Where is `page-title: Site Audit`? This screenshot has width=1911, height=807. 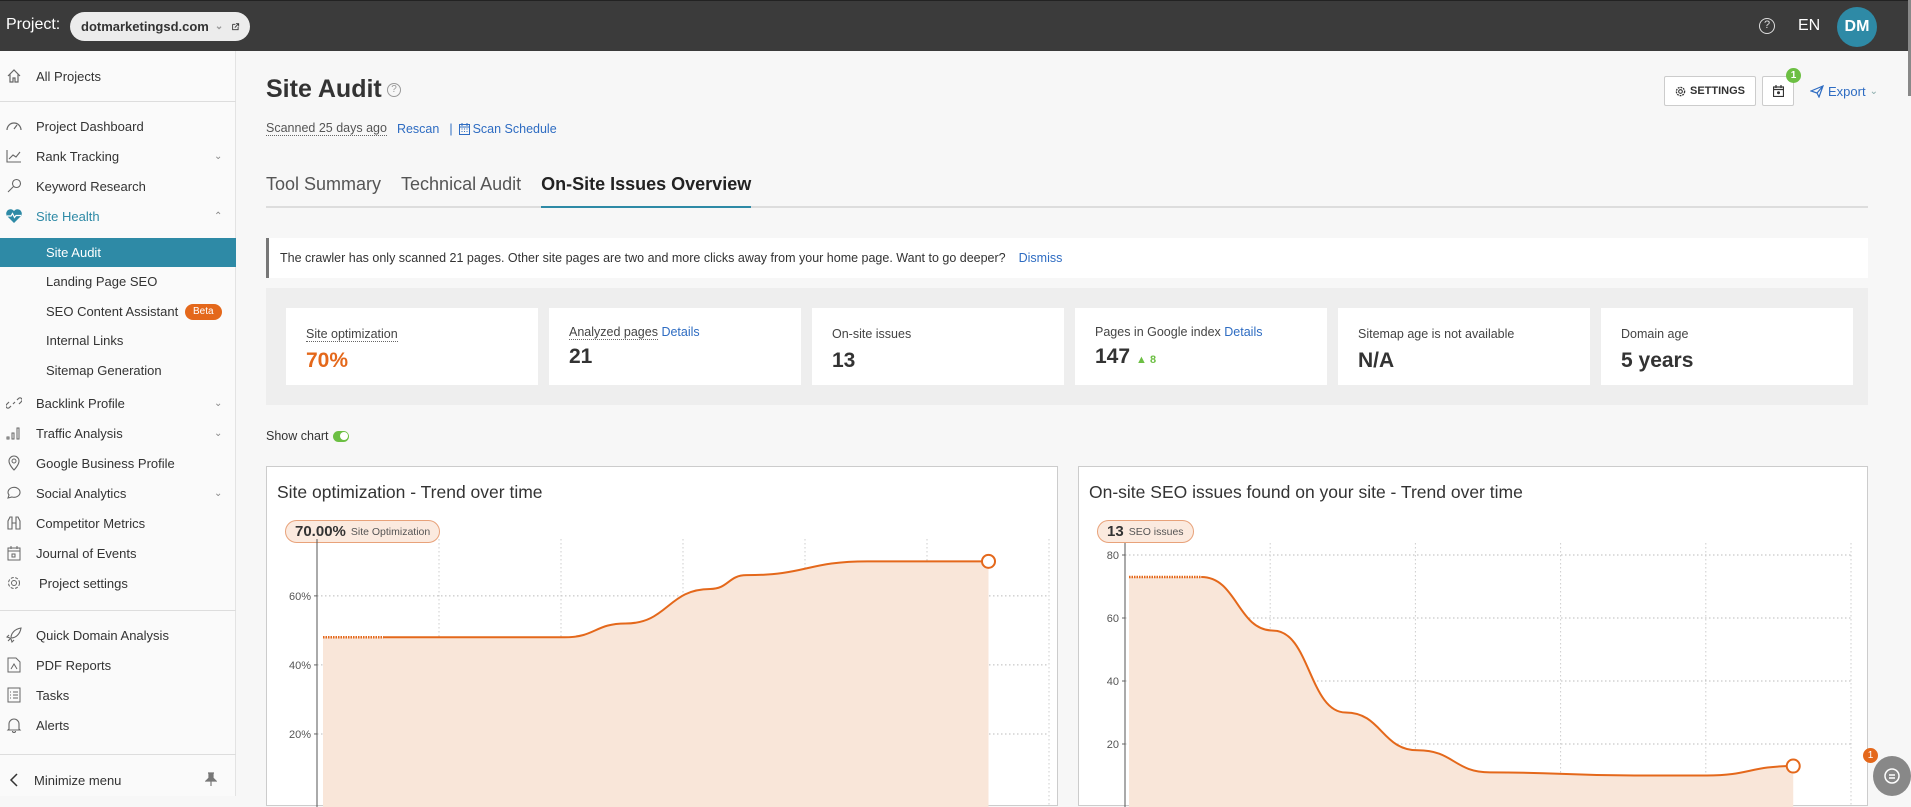
page-title: Site Audit is located at coordinates (324, 89).